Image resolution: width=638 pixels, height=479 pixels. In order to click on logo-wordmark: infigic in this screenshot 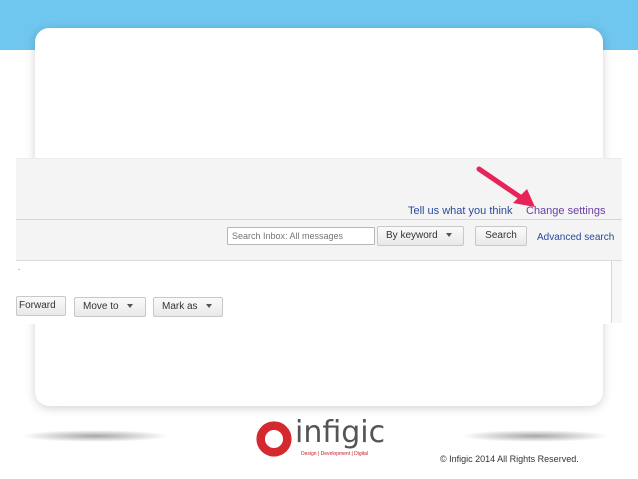, I will do `click(340, 432)`.